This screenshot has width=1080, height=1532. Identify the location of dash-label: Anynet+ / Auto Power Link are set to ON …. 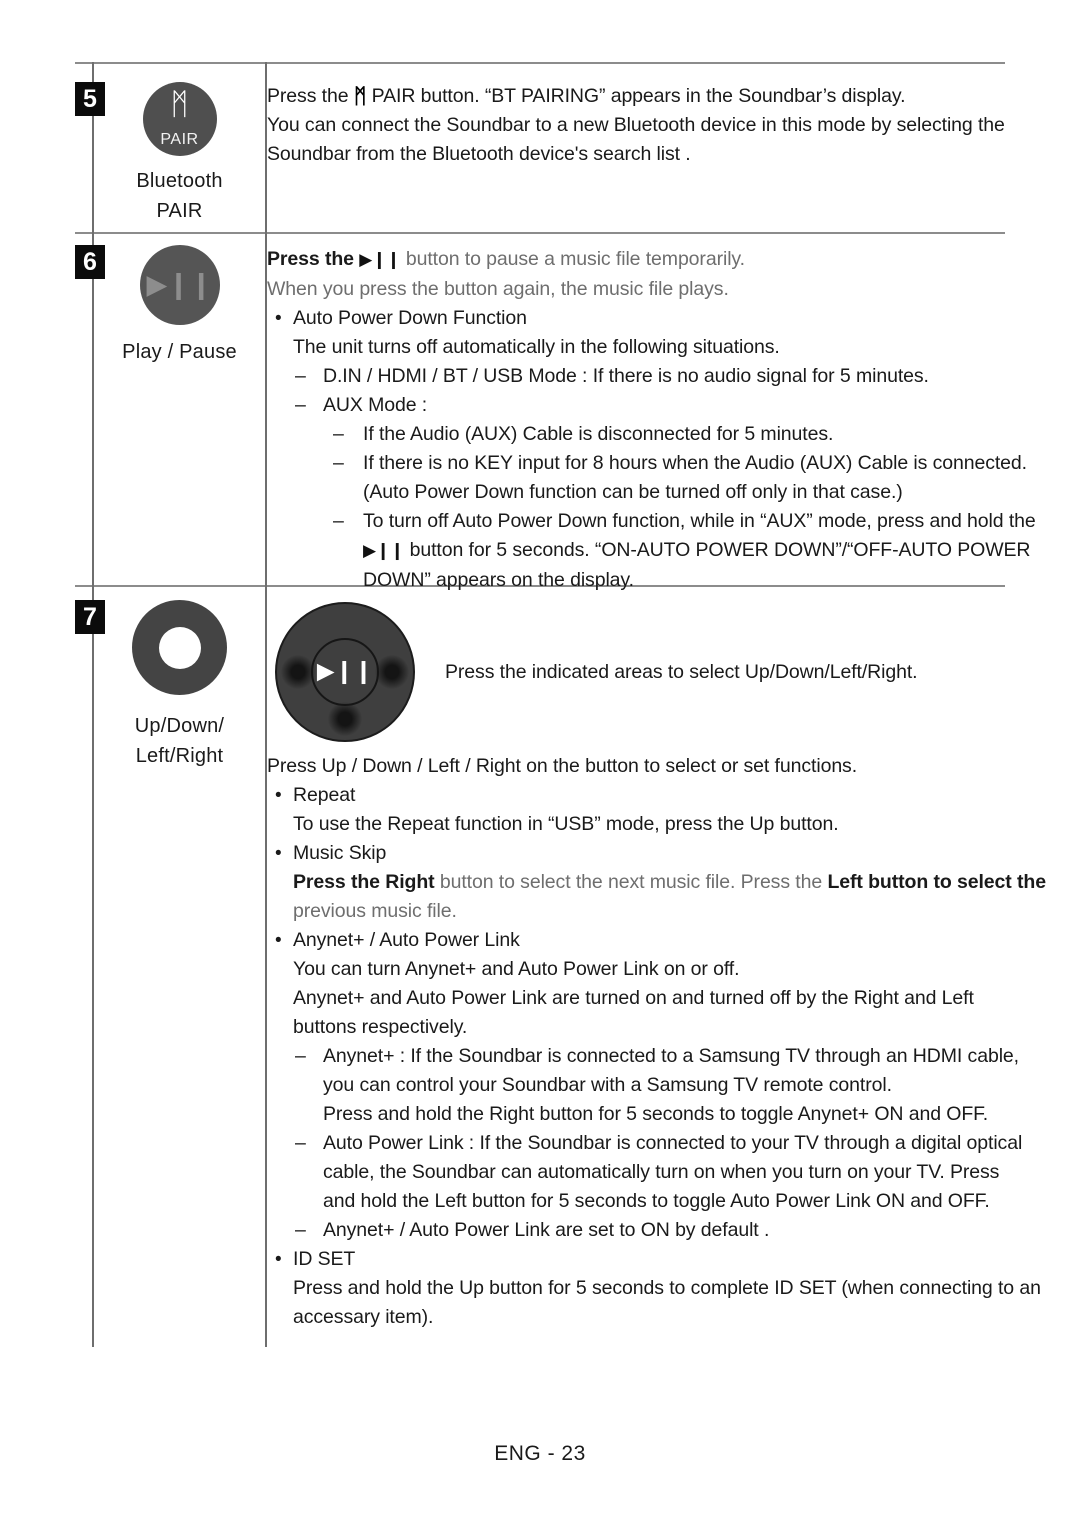
(546, 1230).